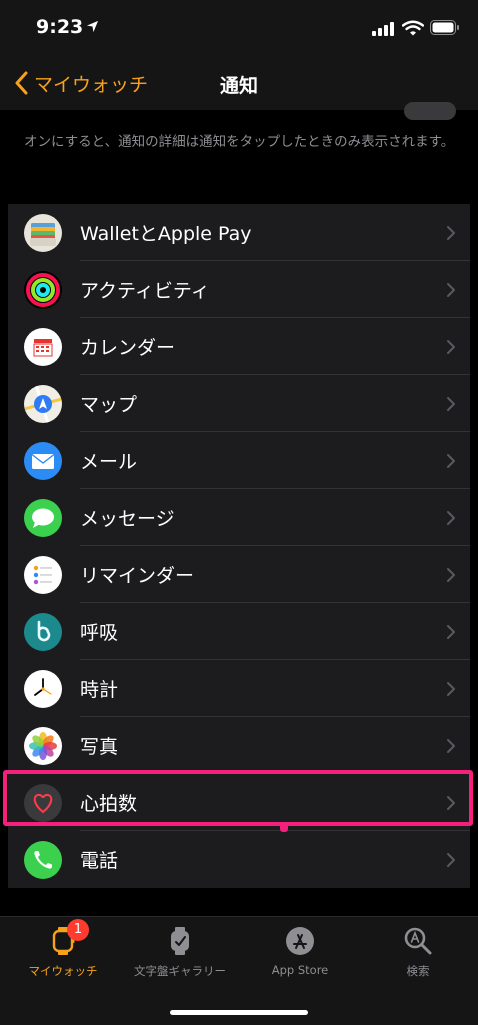 The image size is (478, 1025). Describe the element at coordinates (43, 574) in the screenshot. I see `reminders-icon` at that location.